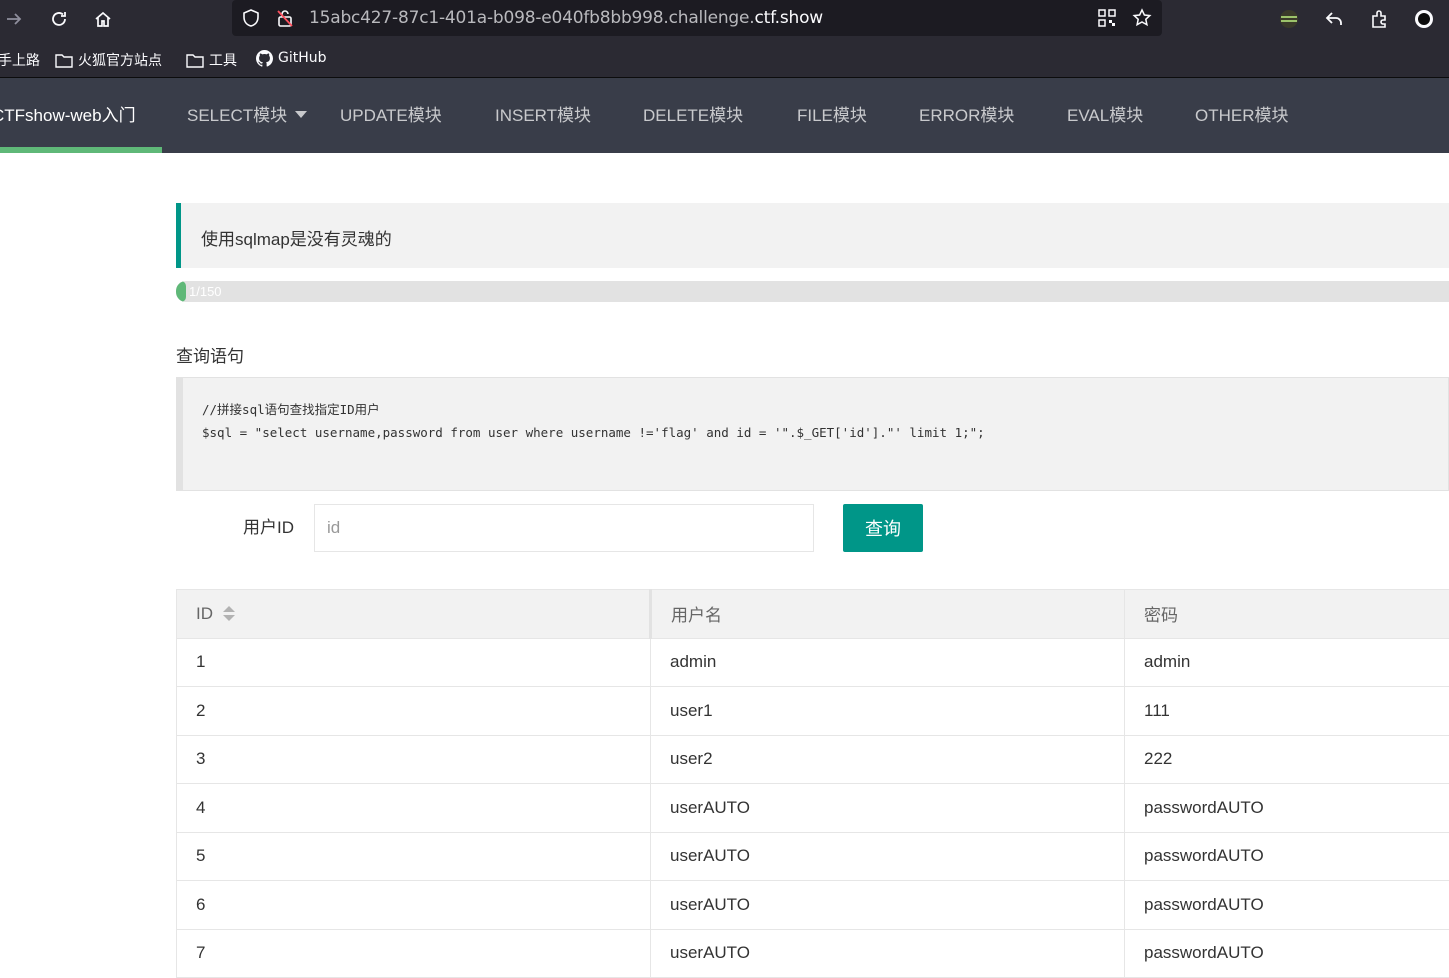 The image size is (1449, 978). Describe the element at coordinates (888, 759) in the screenshot. I see `cell-username: user2` at that location.